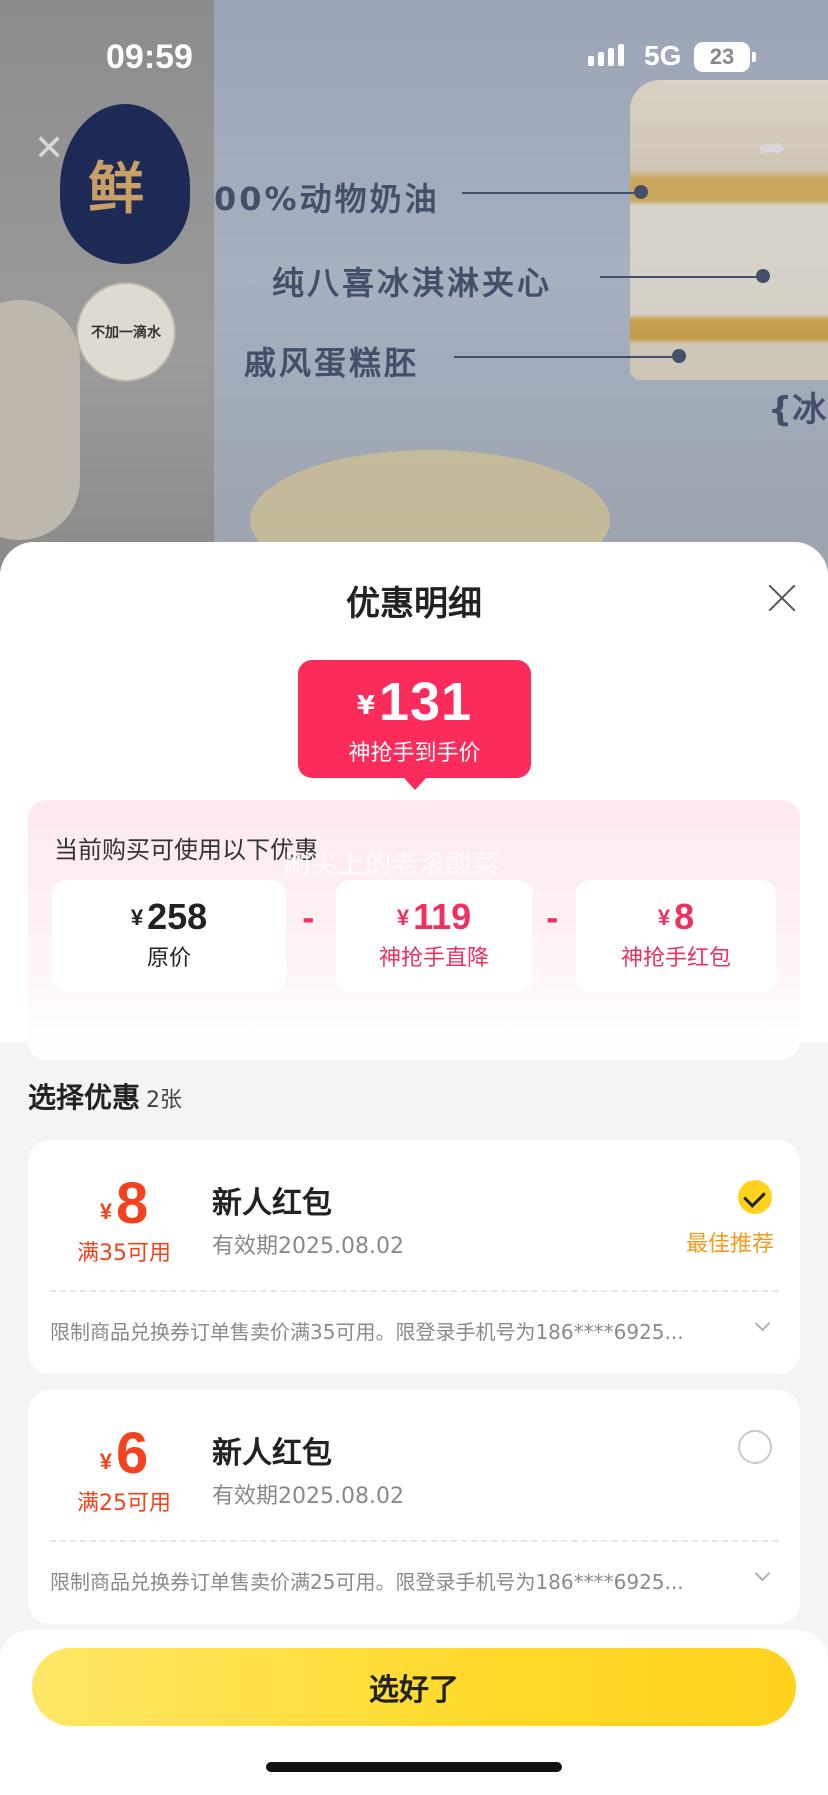 This screenshot has height=1795, width=828. I want to click on feature-label: 00%动物奶油, so click(327, 199).